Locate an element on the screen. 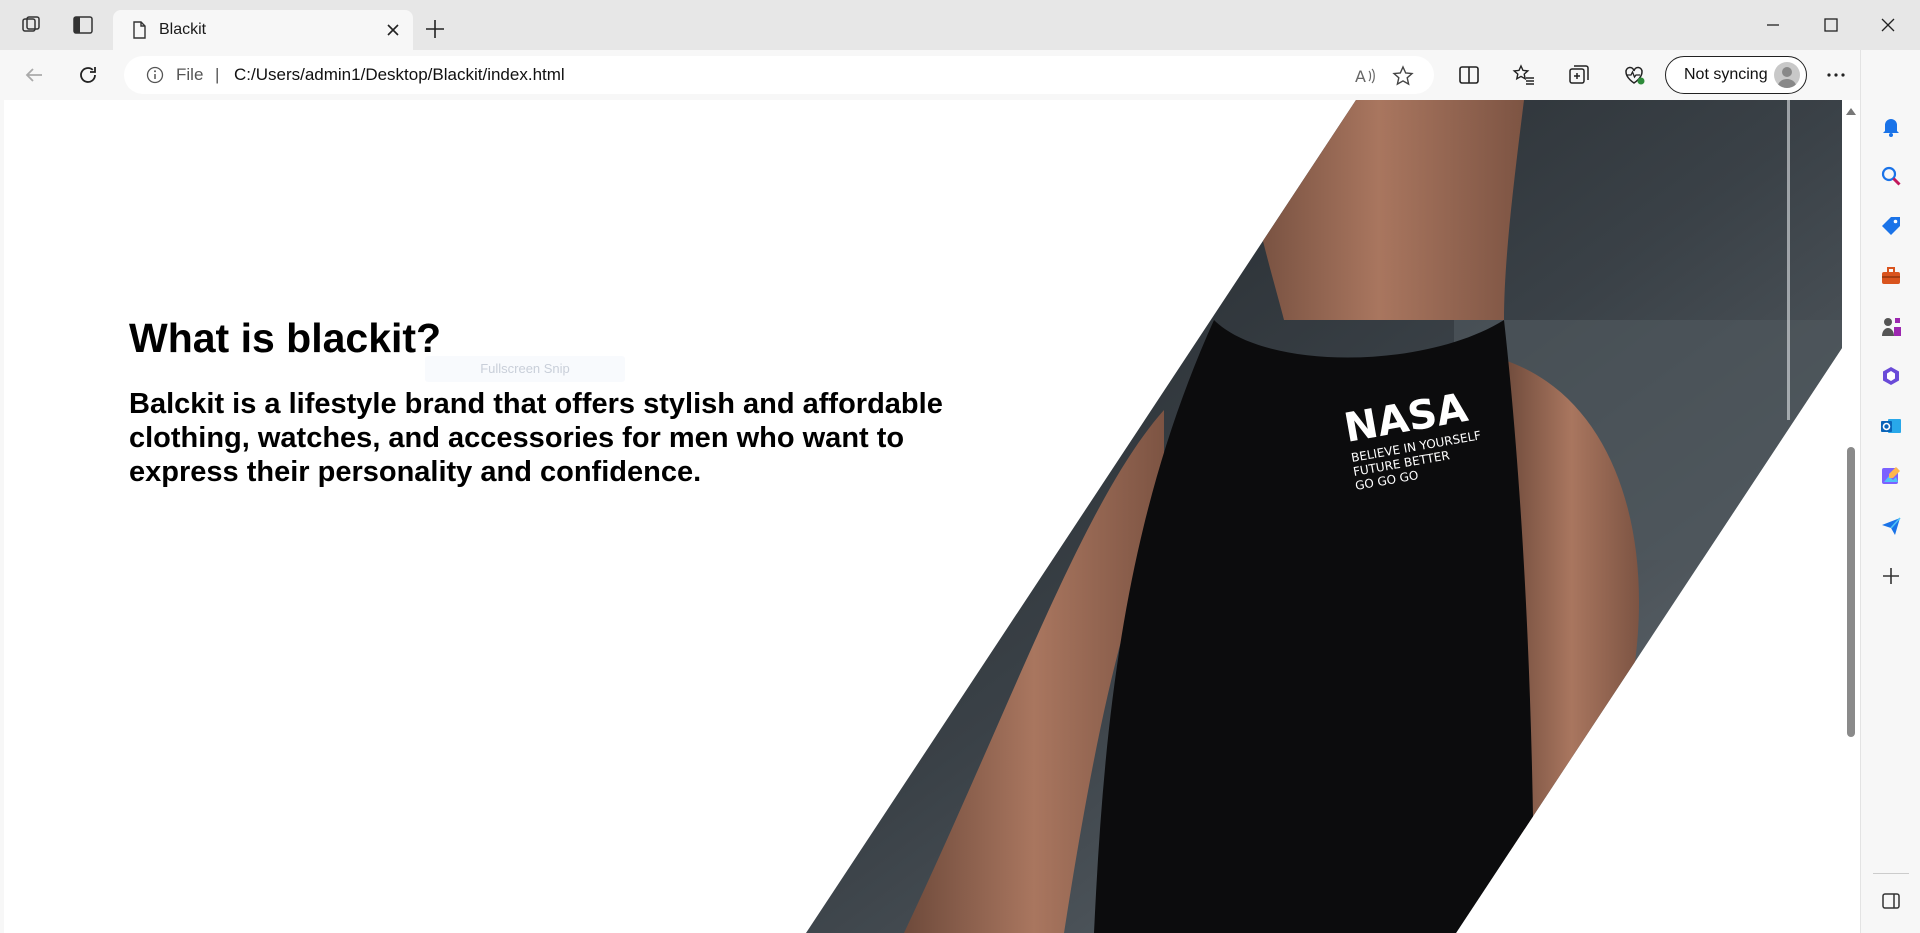 This screenshot has height=933, width=1920. sync-button: Not syncing is located at coordinates (1736, 75).